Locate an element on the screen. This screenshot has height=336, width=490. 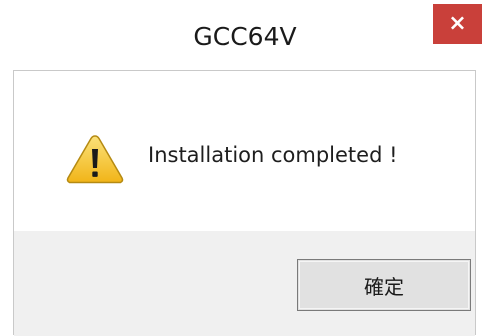
warning-icon is located at coordinates (95, 159).